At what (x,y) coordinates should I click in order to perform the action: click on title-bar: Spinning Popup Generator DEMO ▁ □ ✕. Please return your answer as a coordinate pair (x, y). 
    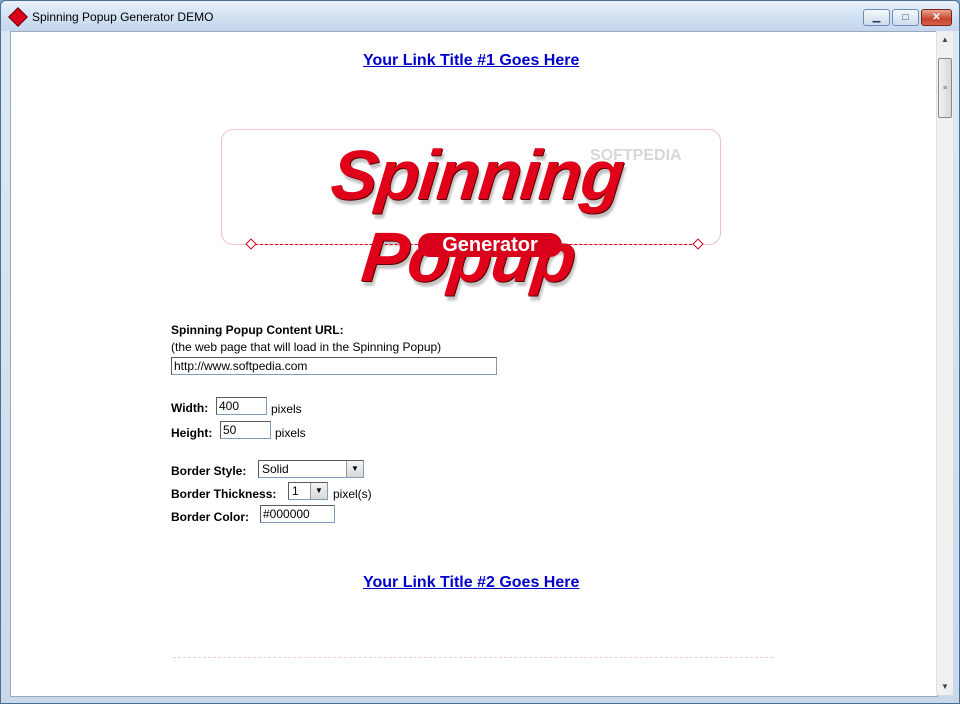
    Looking at the image, I should click on (480, 16).